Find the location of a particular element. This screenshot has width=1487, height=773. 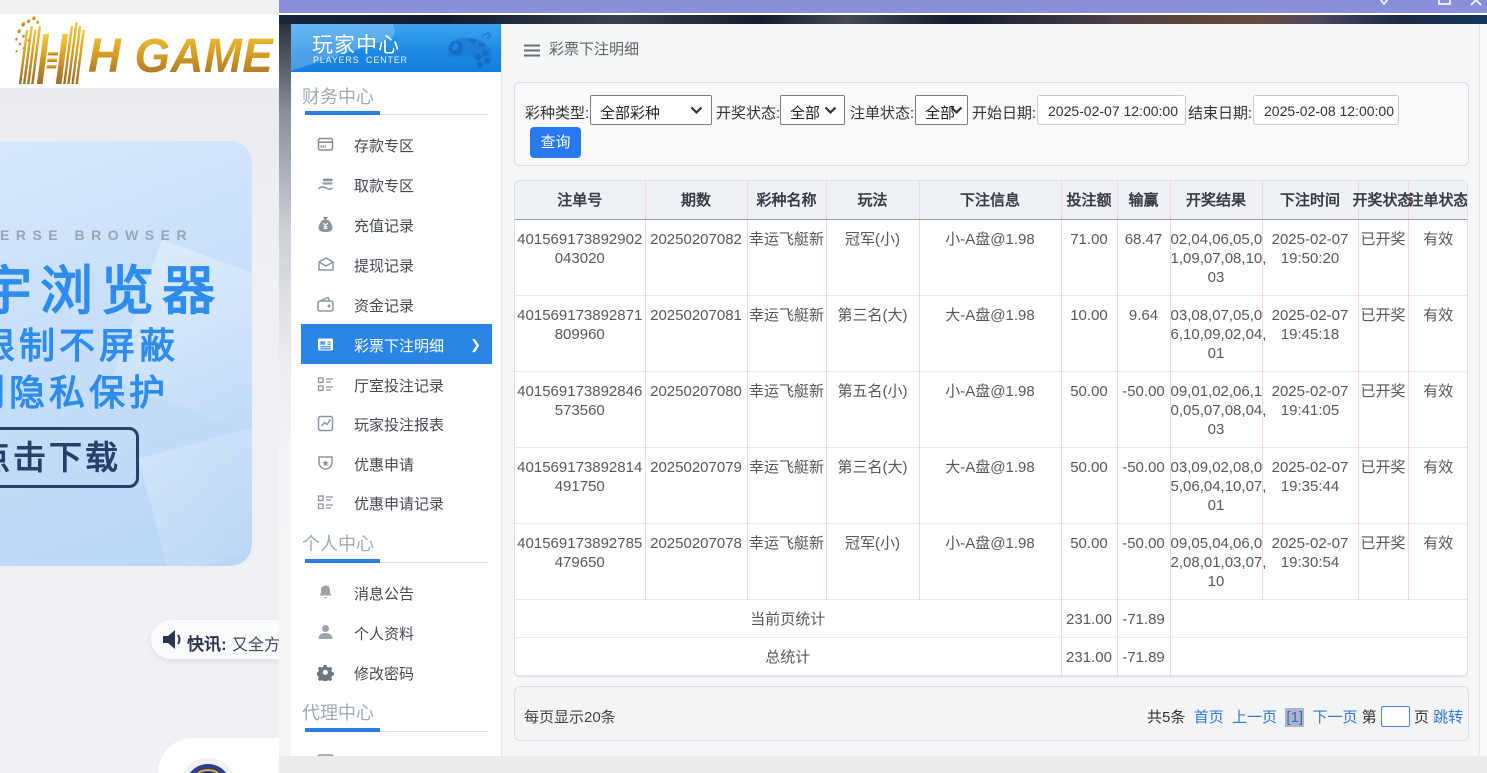

svg-text: H GAME is located at coordinates (181, 55).